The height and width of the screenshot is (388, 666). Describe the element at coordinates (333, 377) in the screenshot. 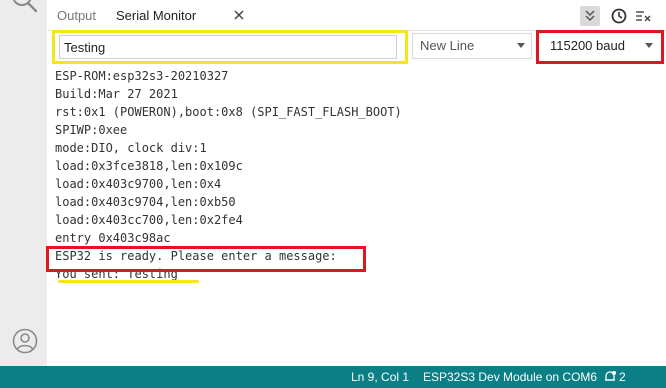

I see `status-bar: Ln 9, Col 1 ESP32S3 Dev Module on COM6 2` at that location.